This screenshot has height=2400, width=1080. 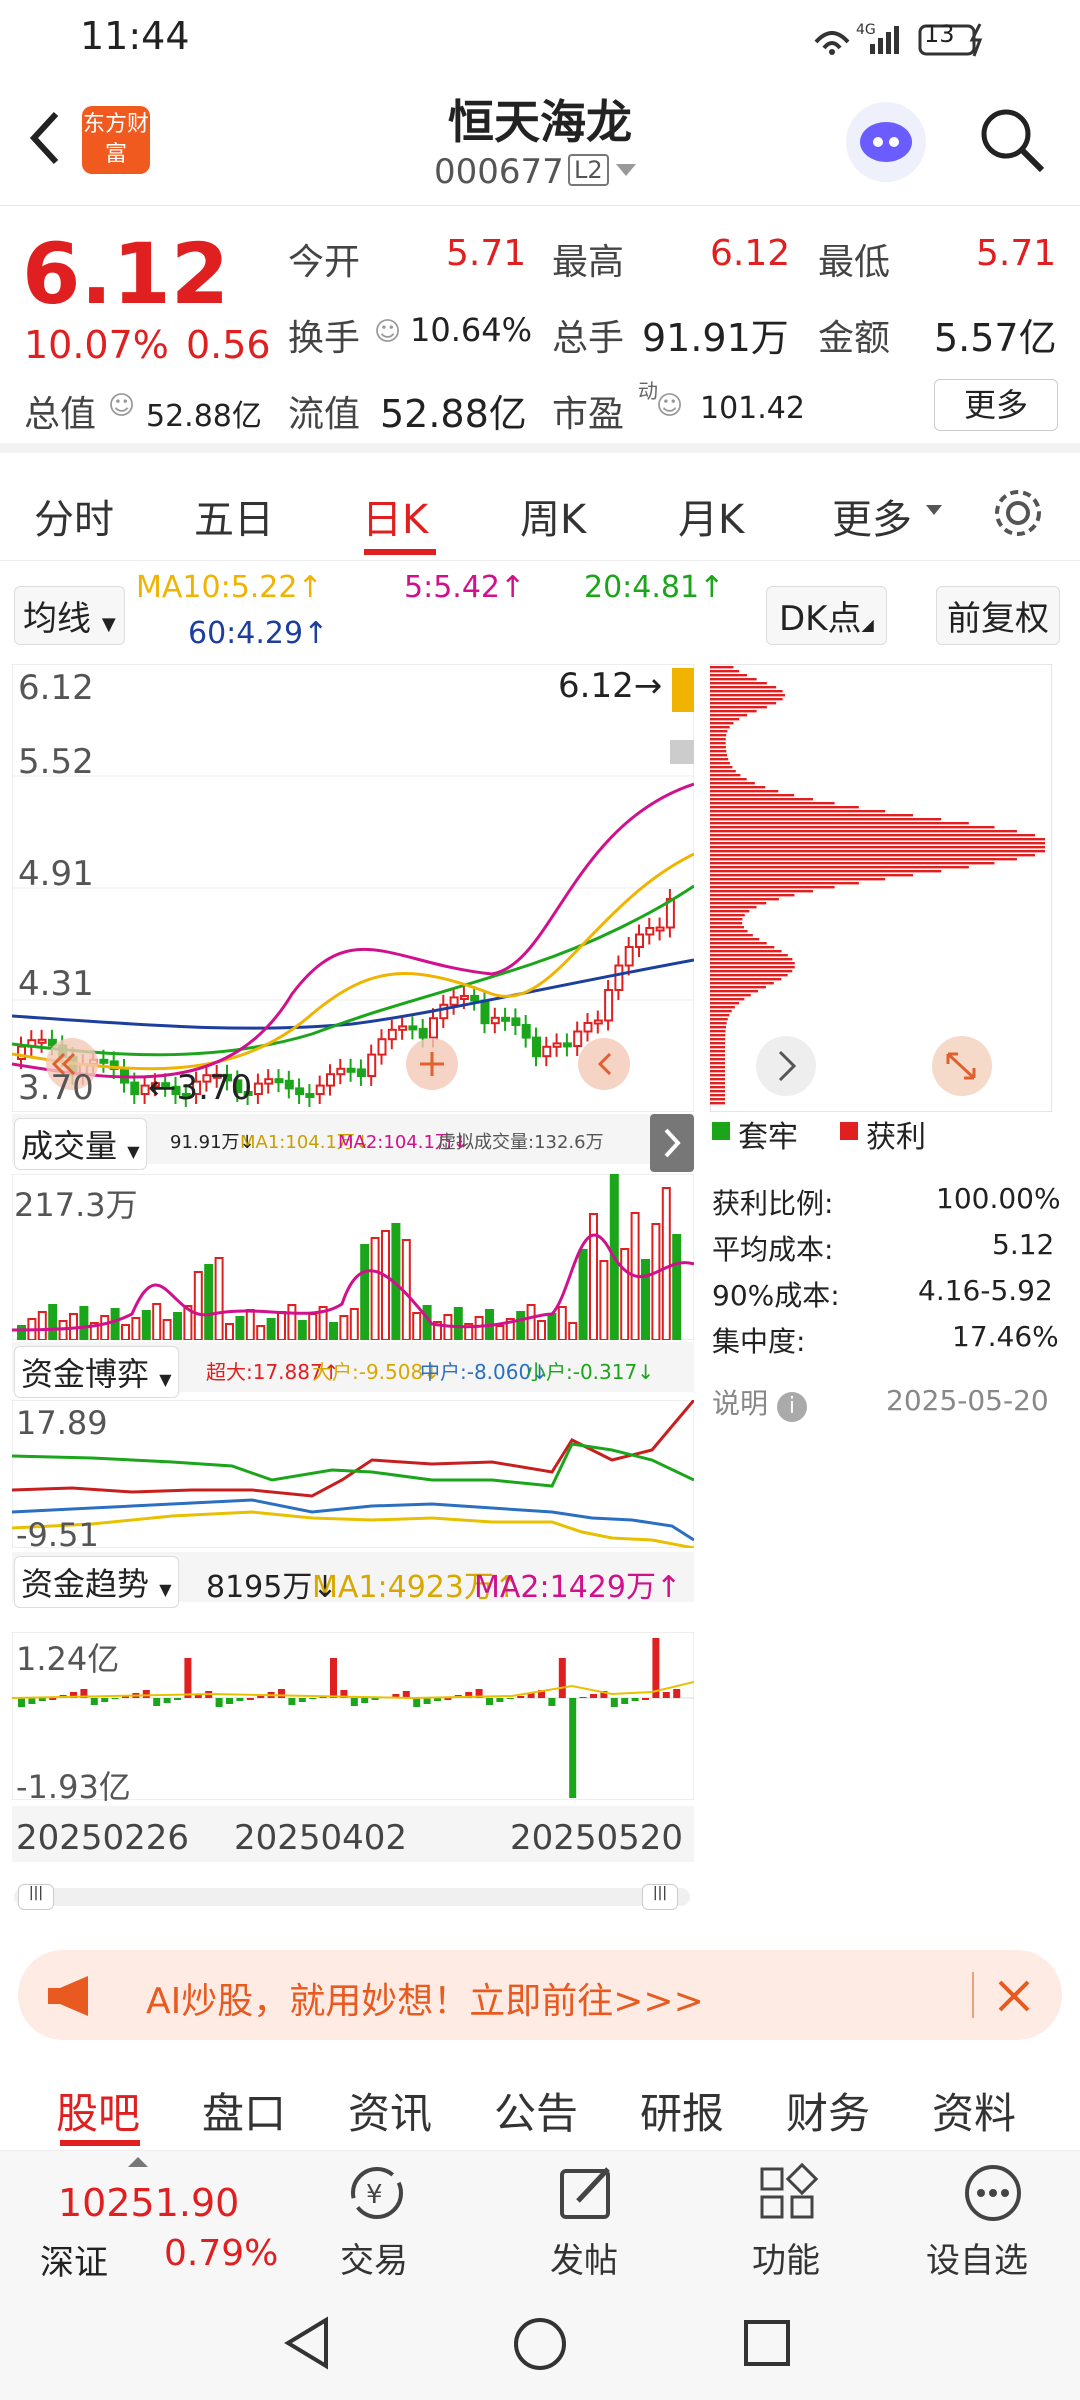 What do you see at coordinates (69, 615) in the screenshot?
I see `ma-select: 均线 ▼` at bounding box center [69, 615].